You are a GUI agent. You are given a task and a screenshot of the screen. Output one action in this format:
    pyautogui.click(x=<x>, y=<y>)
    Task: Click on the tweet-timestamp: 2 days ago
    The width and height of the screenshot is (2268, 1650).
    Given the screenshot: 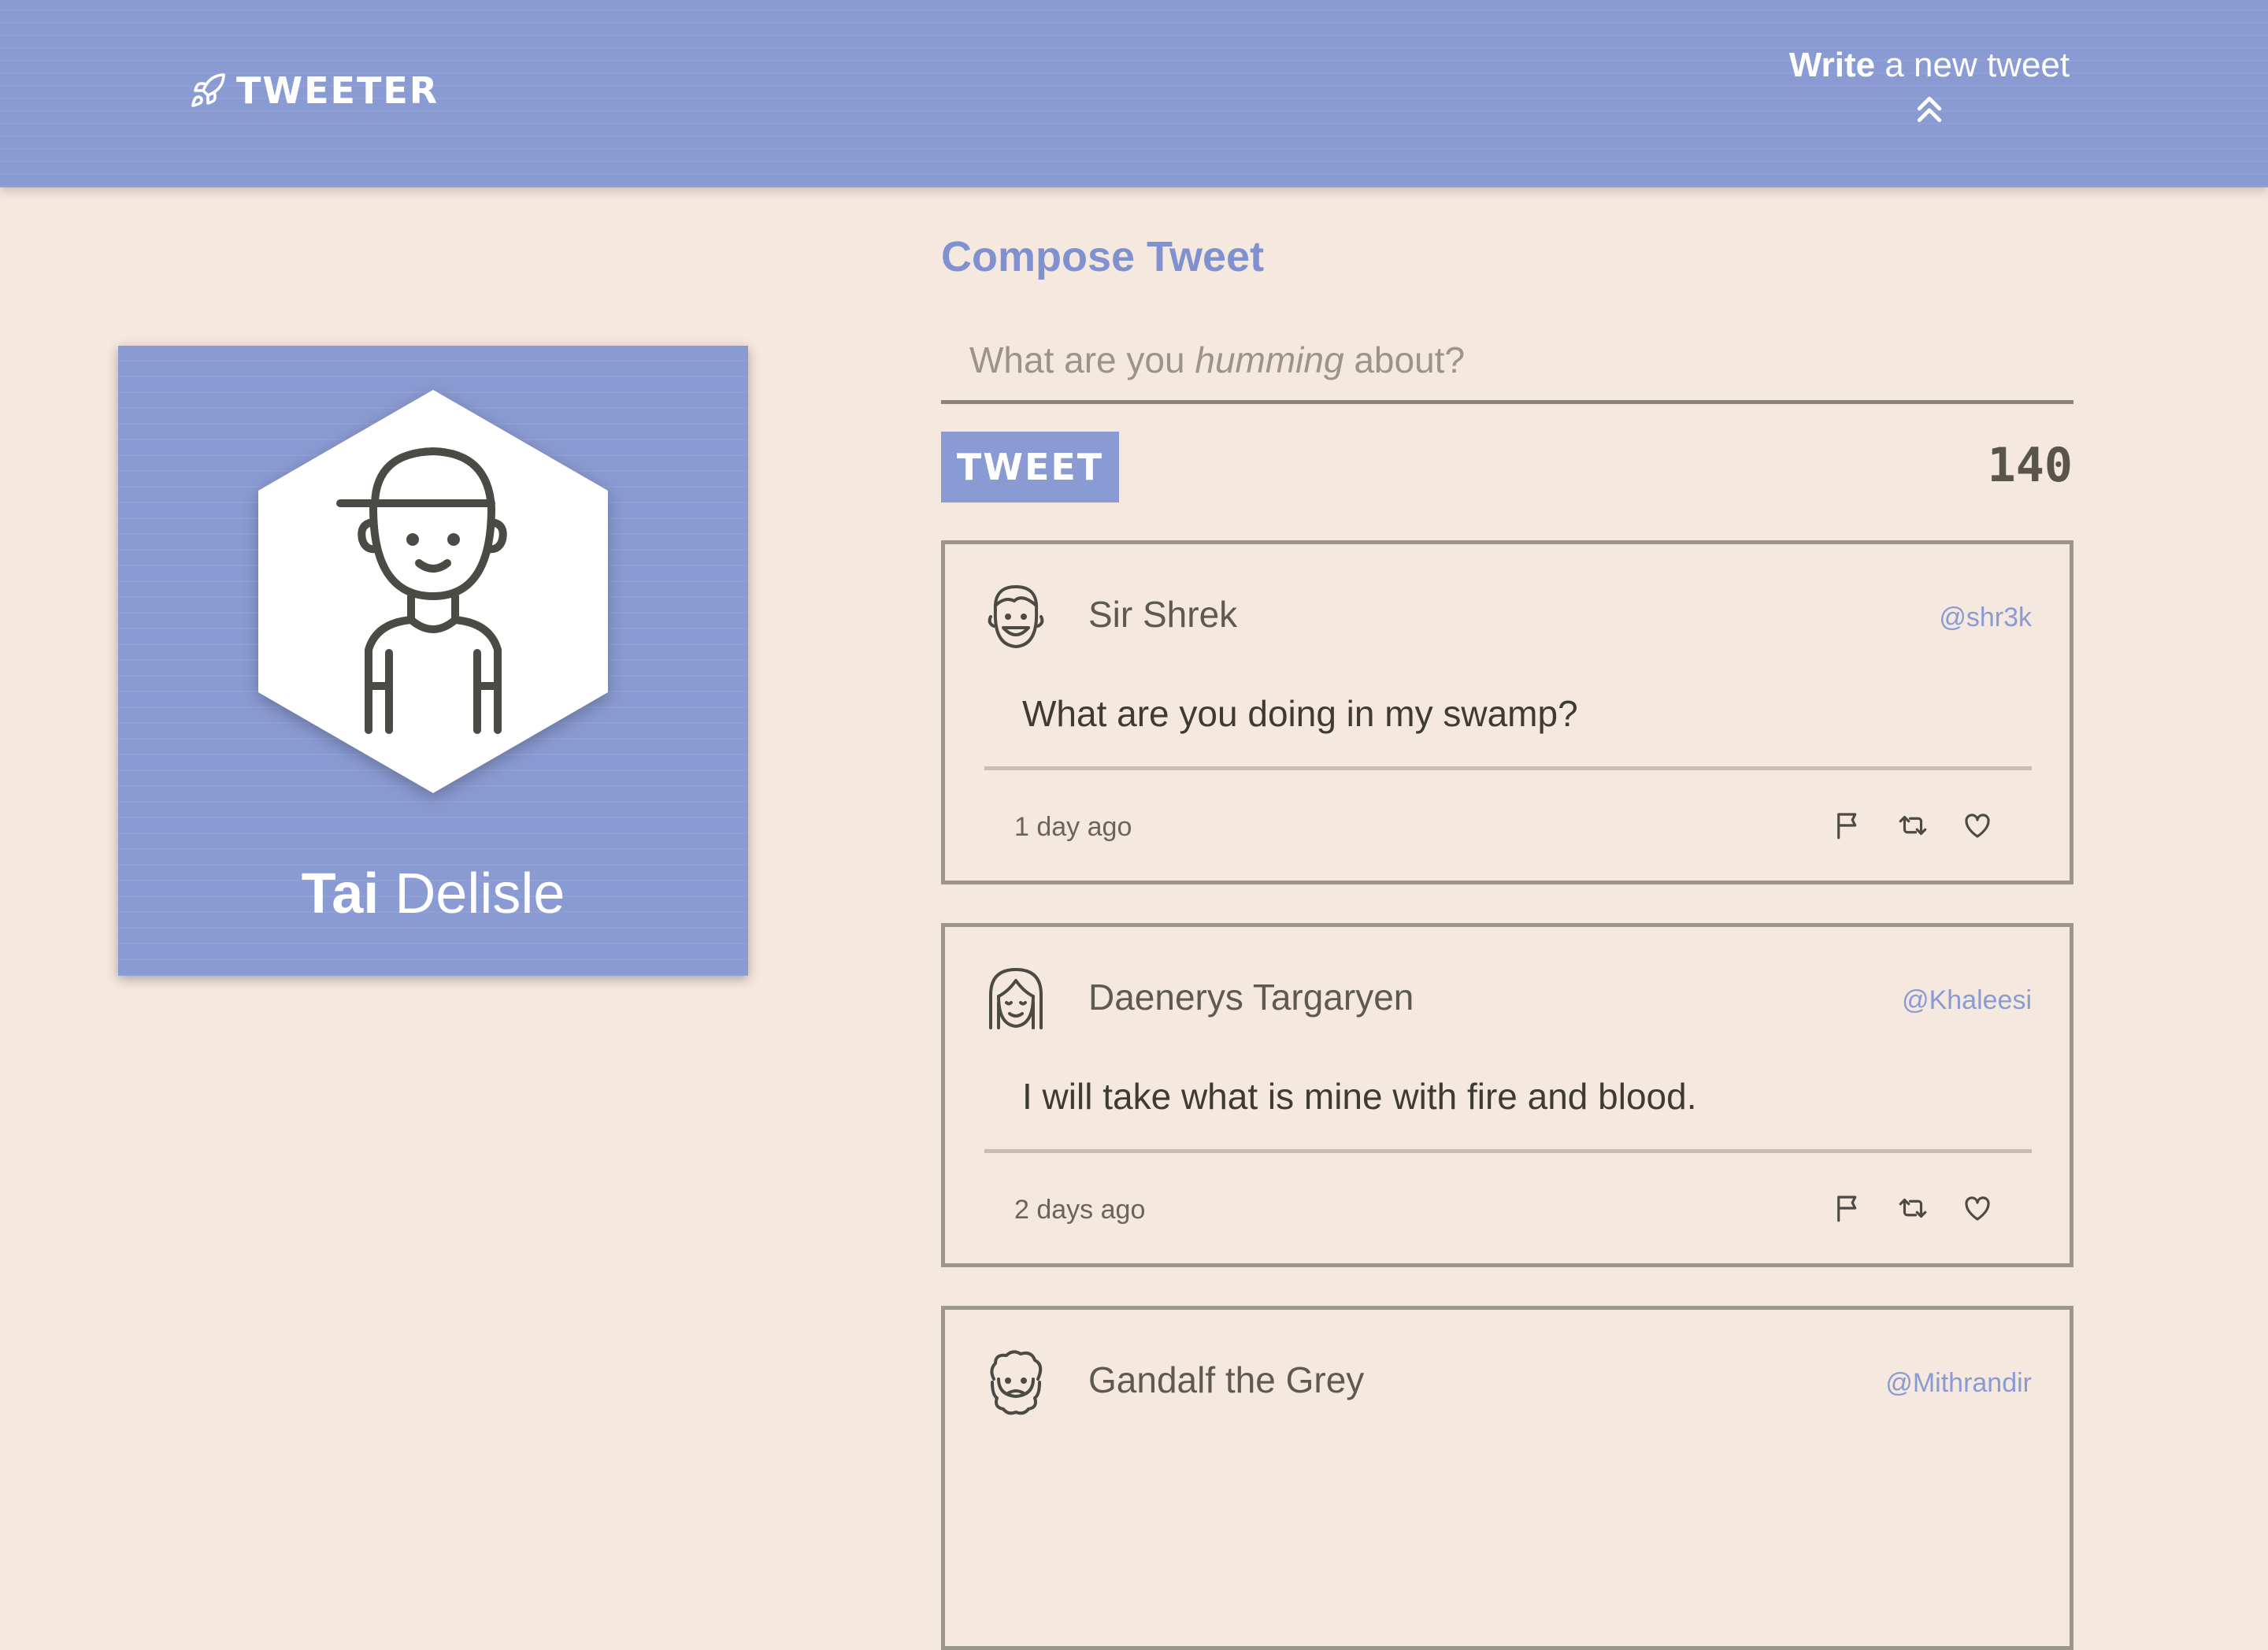 What is the action you would take?
    pyautogui.click(x=1080, y=1210)
    